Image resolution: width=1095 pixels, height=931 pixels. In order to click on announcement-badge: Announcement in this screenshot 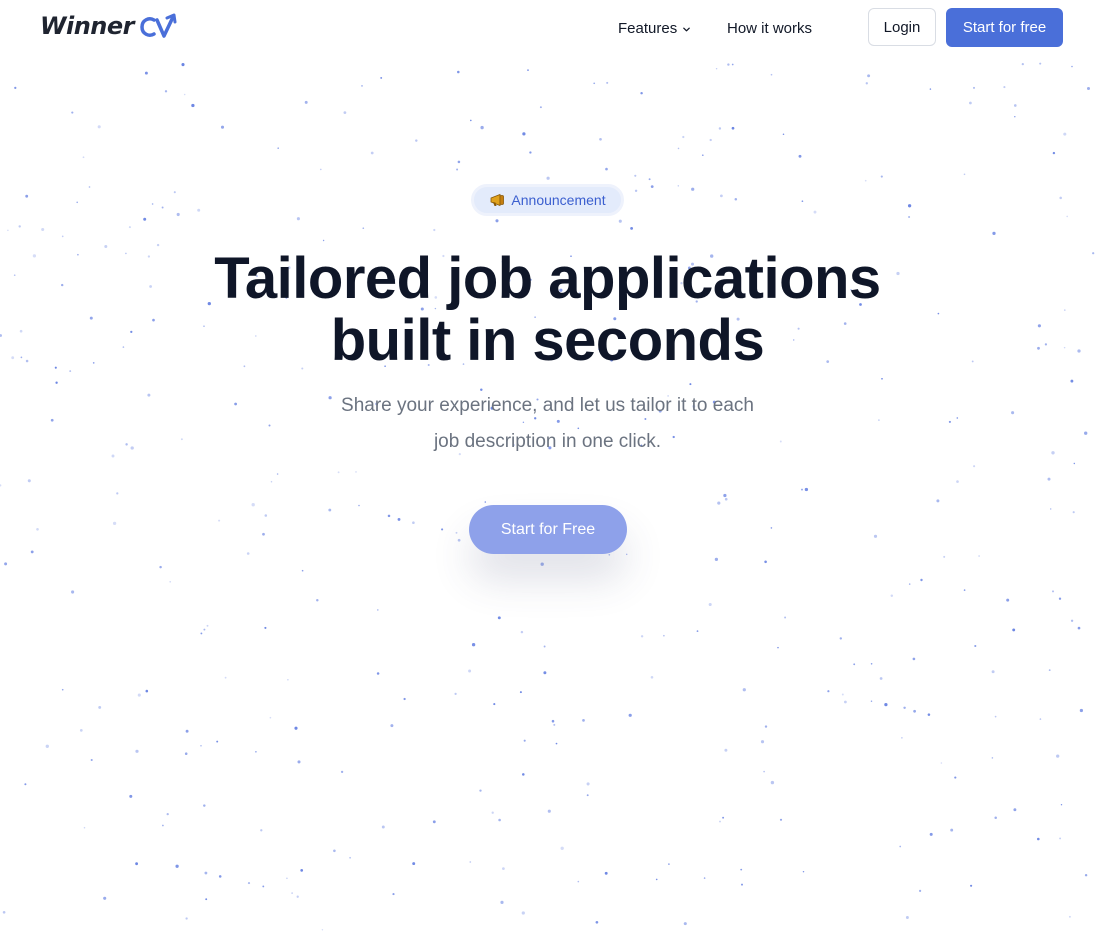, I will do `click(547, 200)`.